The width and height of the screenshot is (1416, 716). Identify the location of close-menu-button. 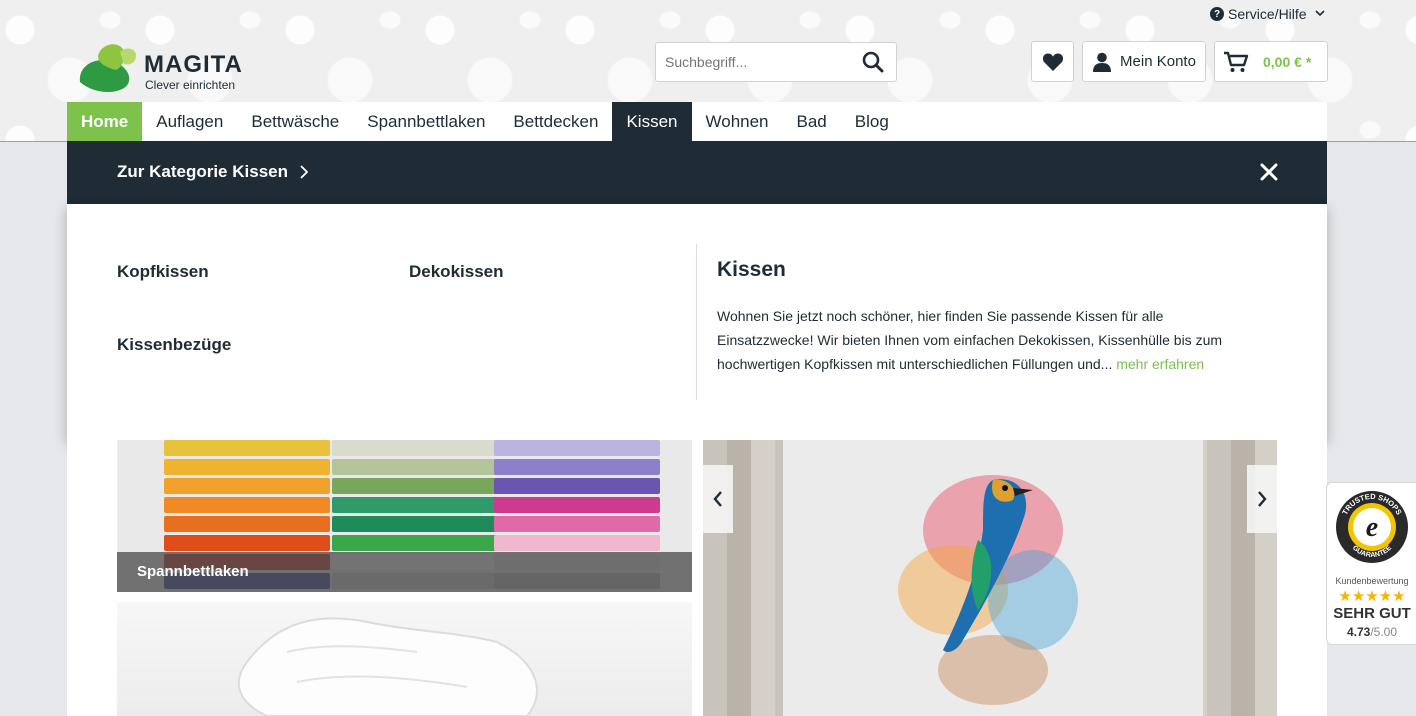
(1269, 172).